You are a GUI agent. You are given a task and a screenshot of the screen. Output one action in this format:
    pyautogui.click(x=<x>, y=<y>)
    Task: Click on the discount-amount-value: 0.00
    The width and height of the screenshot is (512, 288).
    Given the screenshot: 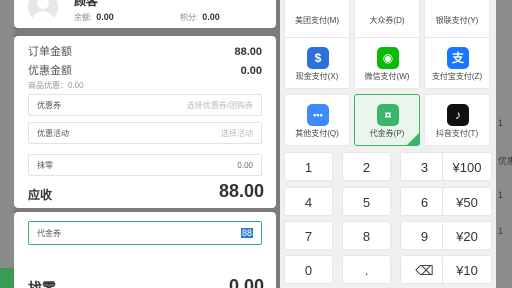 What is the action you would take?
    pyautogui.click(x=251, y=71)
    